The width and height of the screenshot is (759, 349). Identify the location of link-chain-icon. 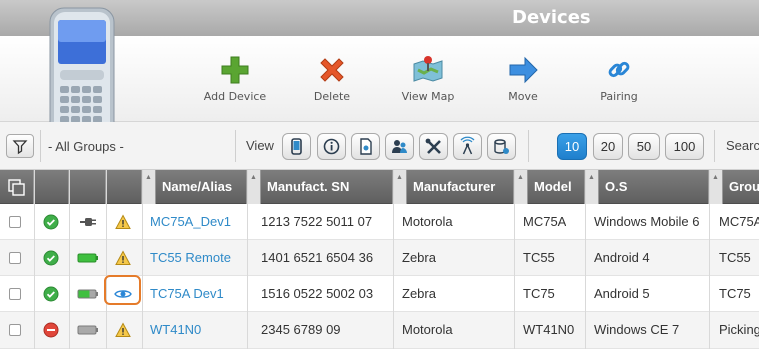
(619, 69).